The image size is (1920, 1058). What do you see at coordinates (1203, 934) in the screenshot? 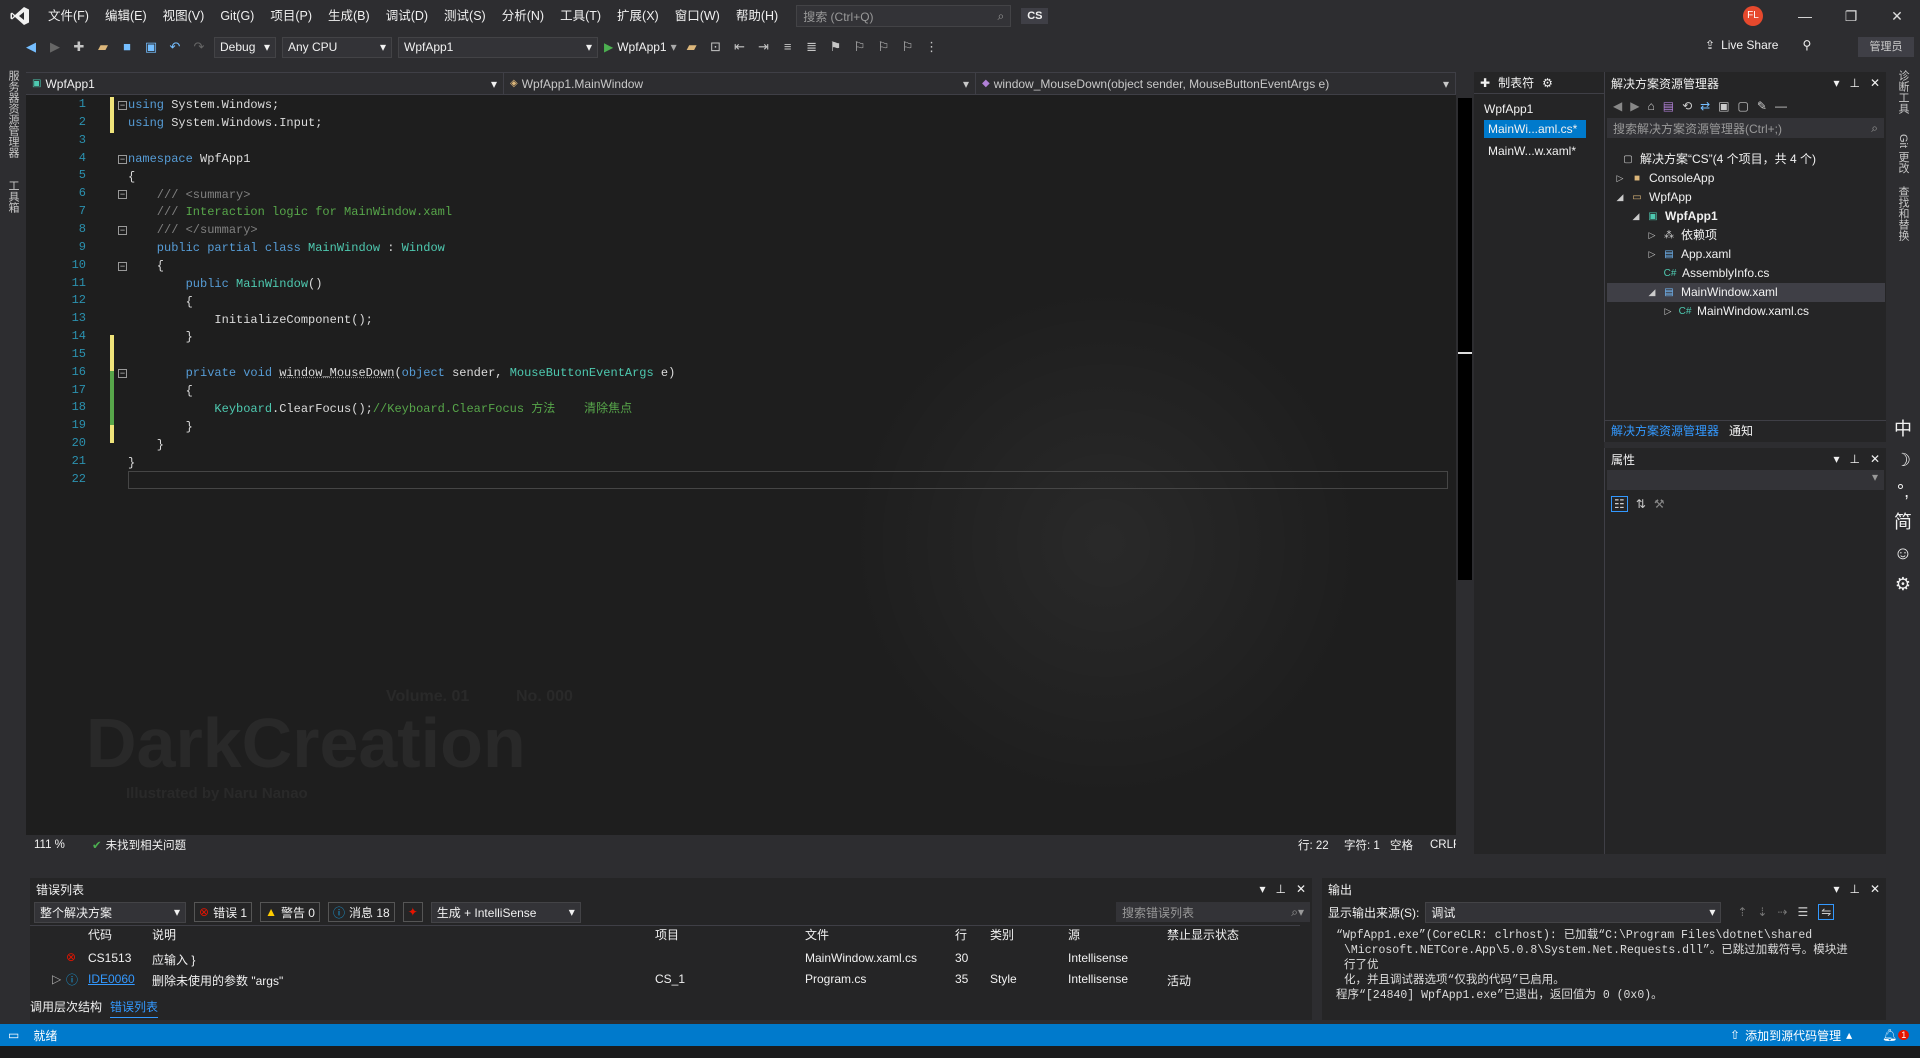
I see `column-header-suppression: 禁止显示状态` at bounding box center [1203, 934].